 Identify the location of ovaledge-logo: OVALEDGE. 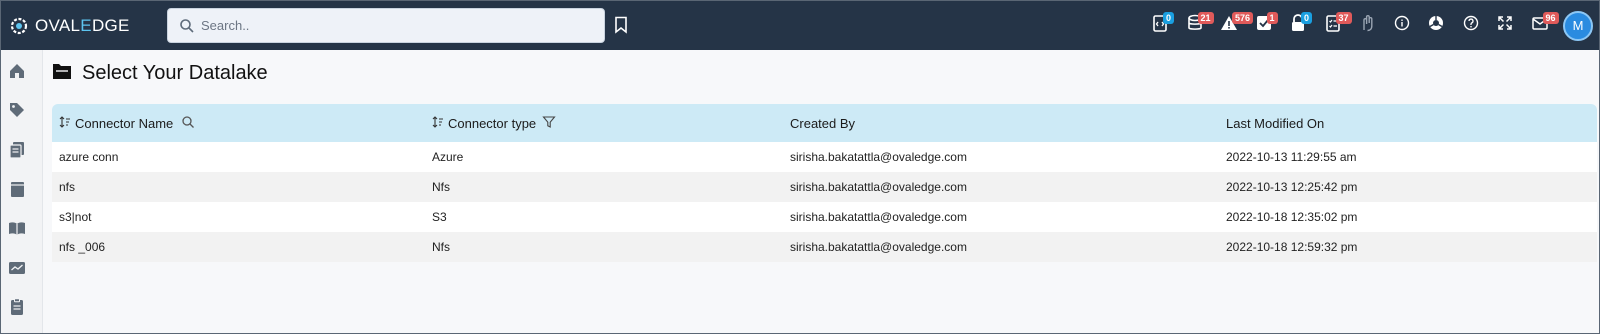
(84, 26).